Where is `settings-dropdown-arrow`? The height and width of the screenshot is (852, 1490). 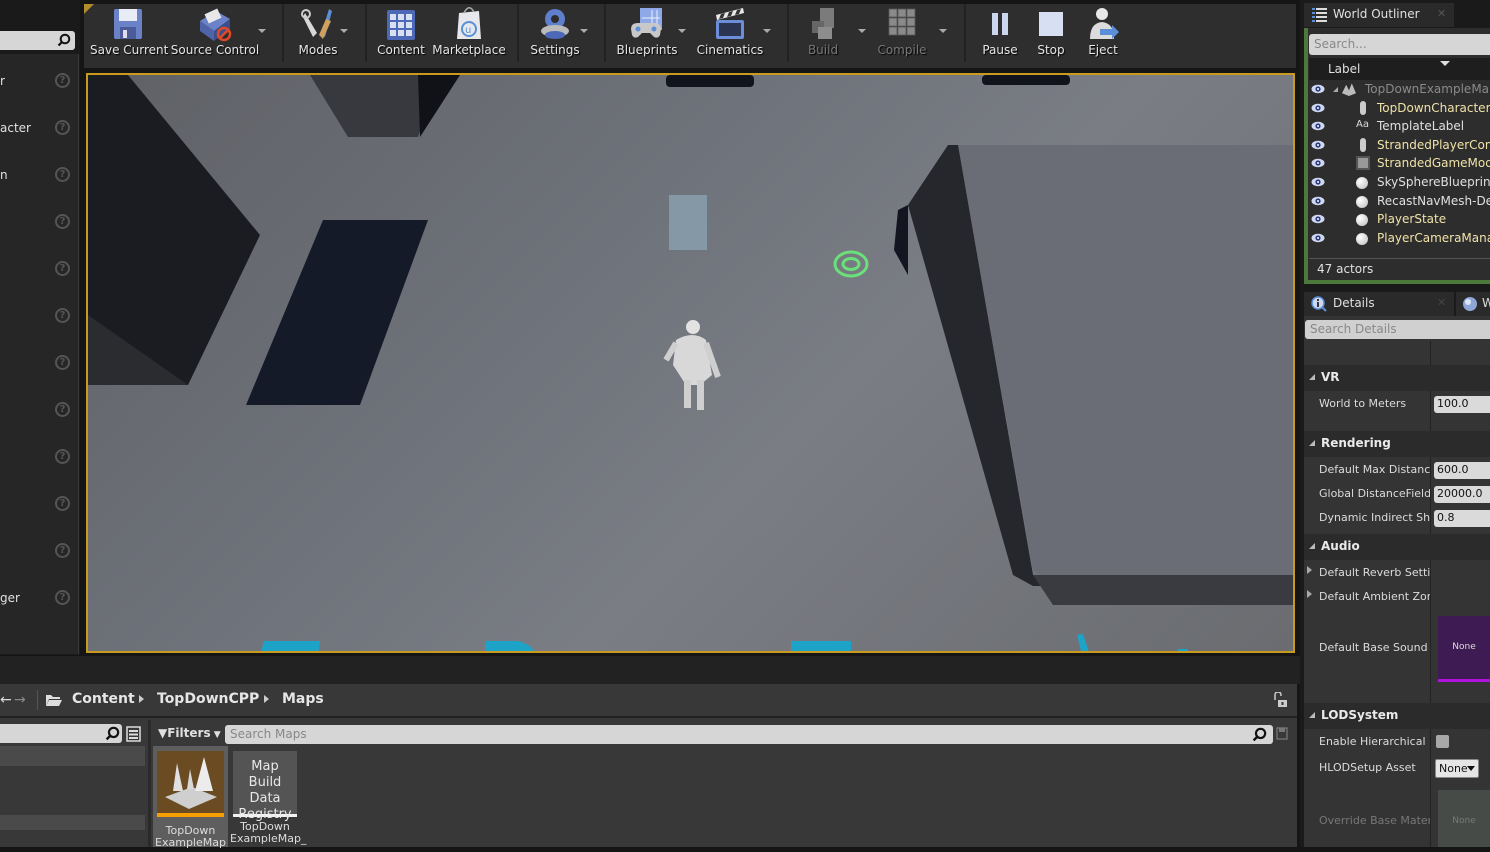
settings-dropdown-arrow is located at coordinates (584, 31).